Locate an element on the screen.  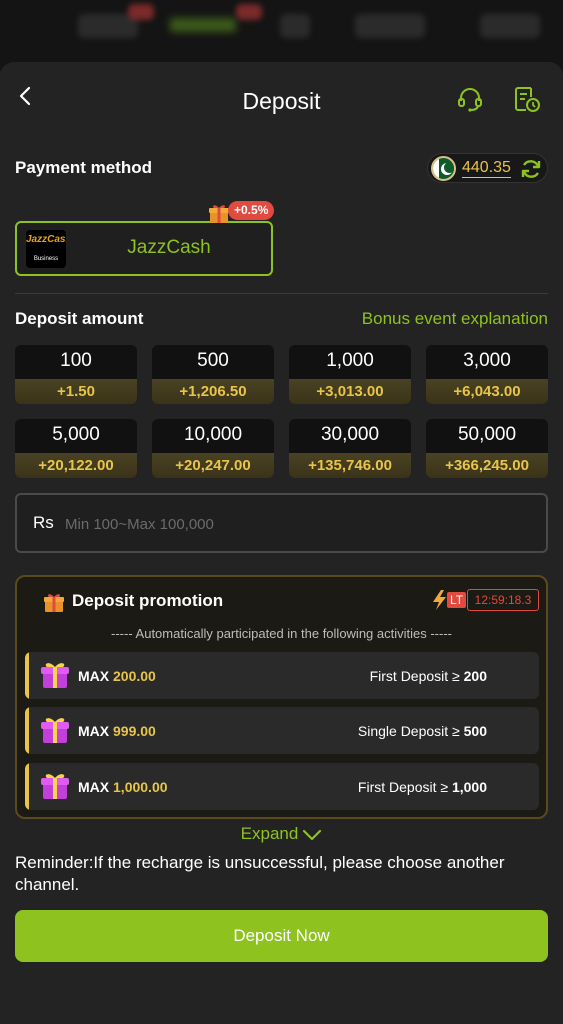
amount-input is located at coordinates (295, 524).